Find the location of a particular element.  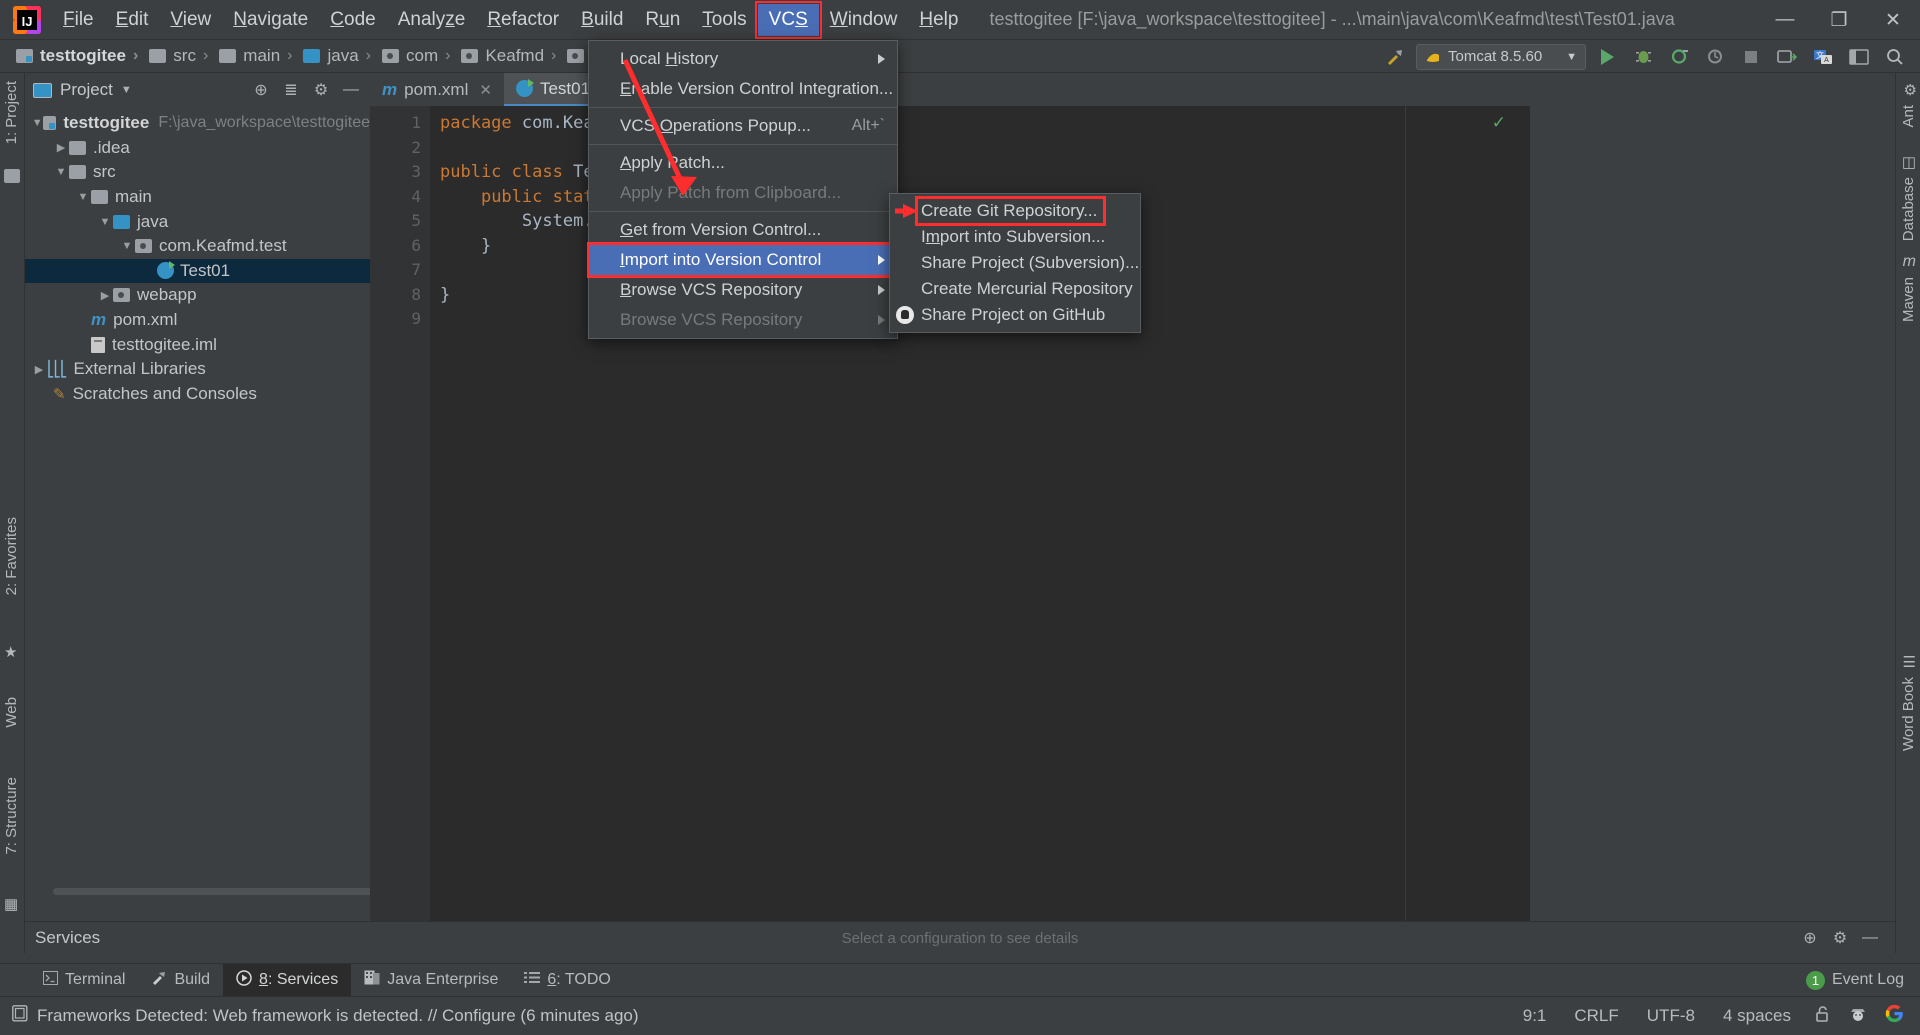

google-icon is located at coordinates (1898, 1016).